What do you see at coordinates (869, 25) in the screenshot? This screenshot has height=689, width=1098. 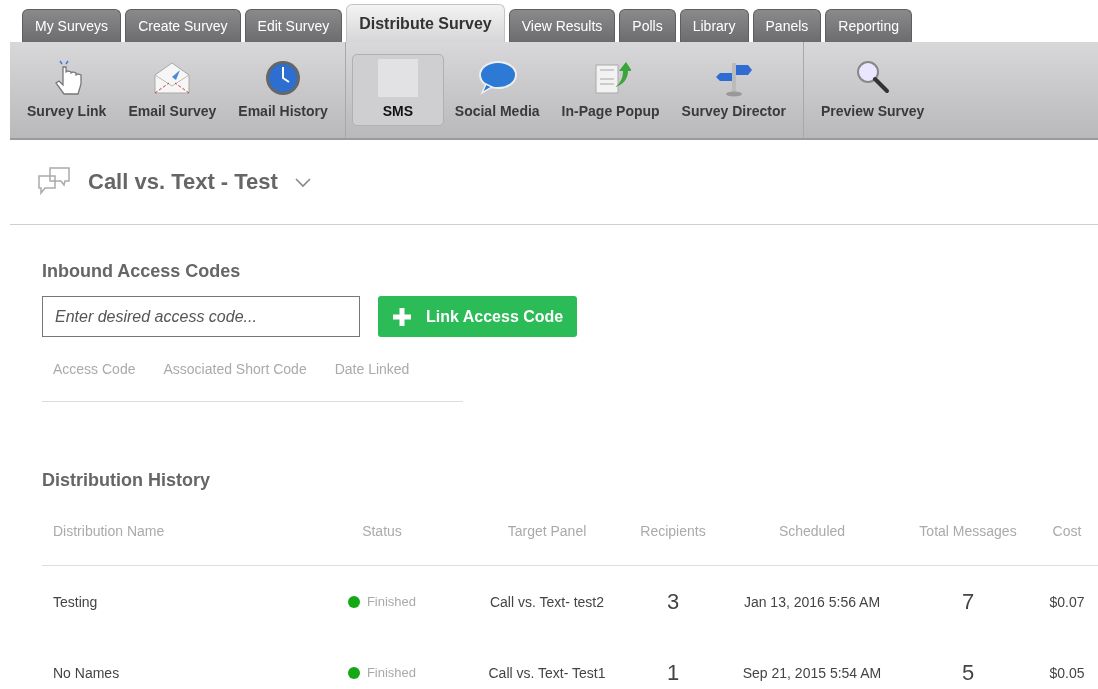 I see `nav-tab: Reporting` at bounding box center [869, 25].